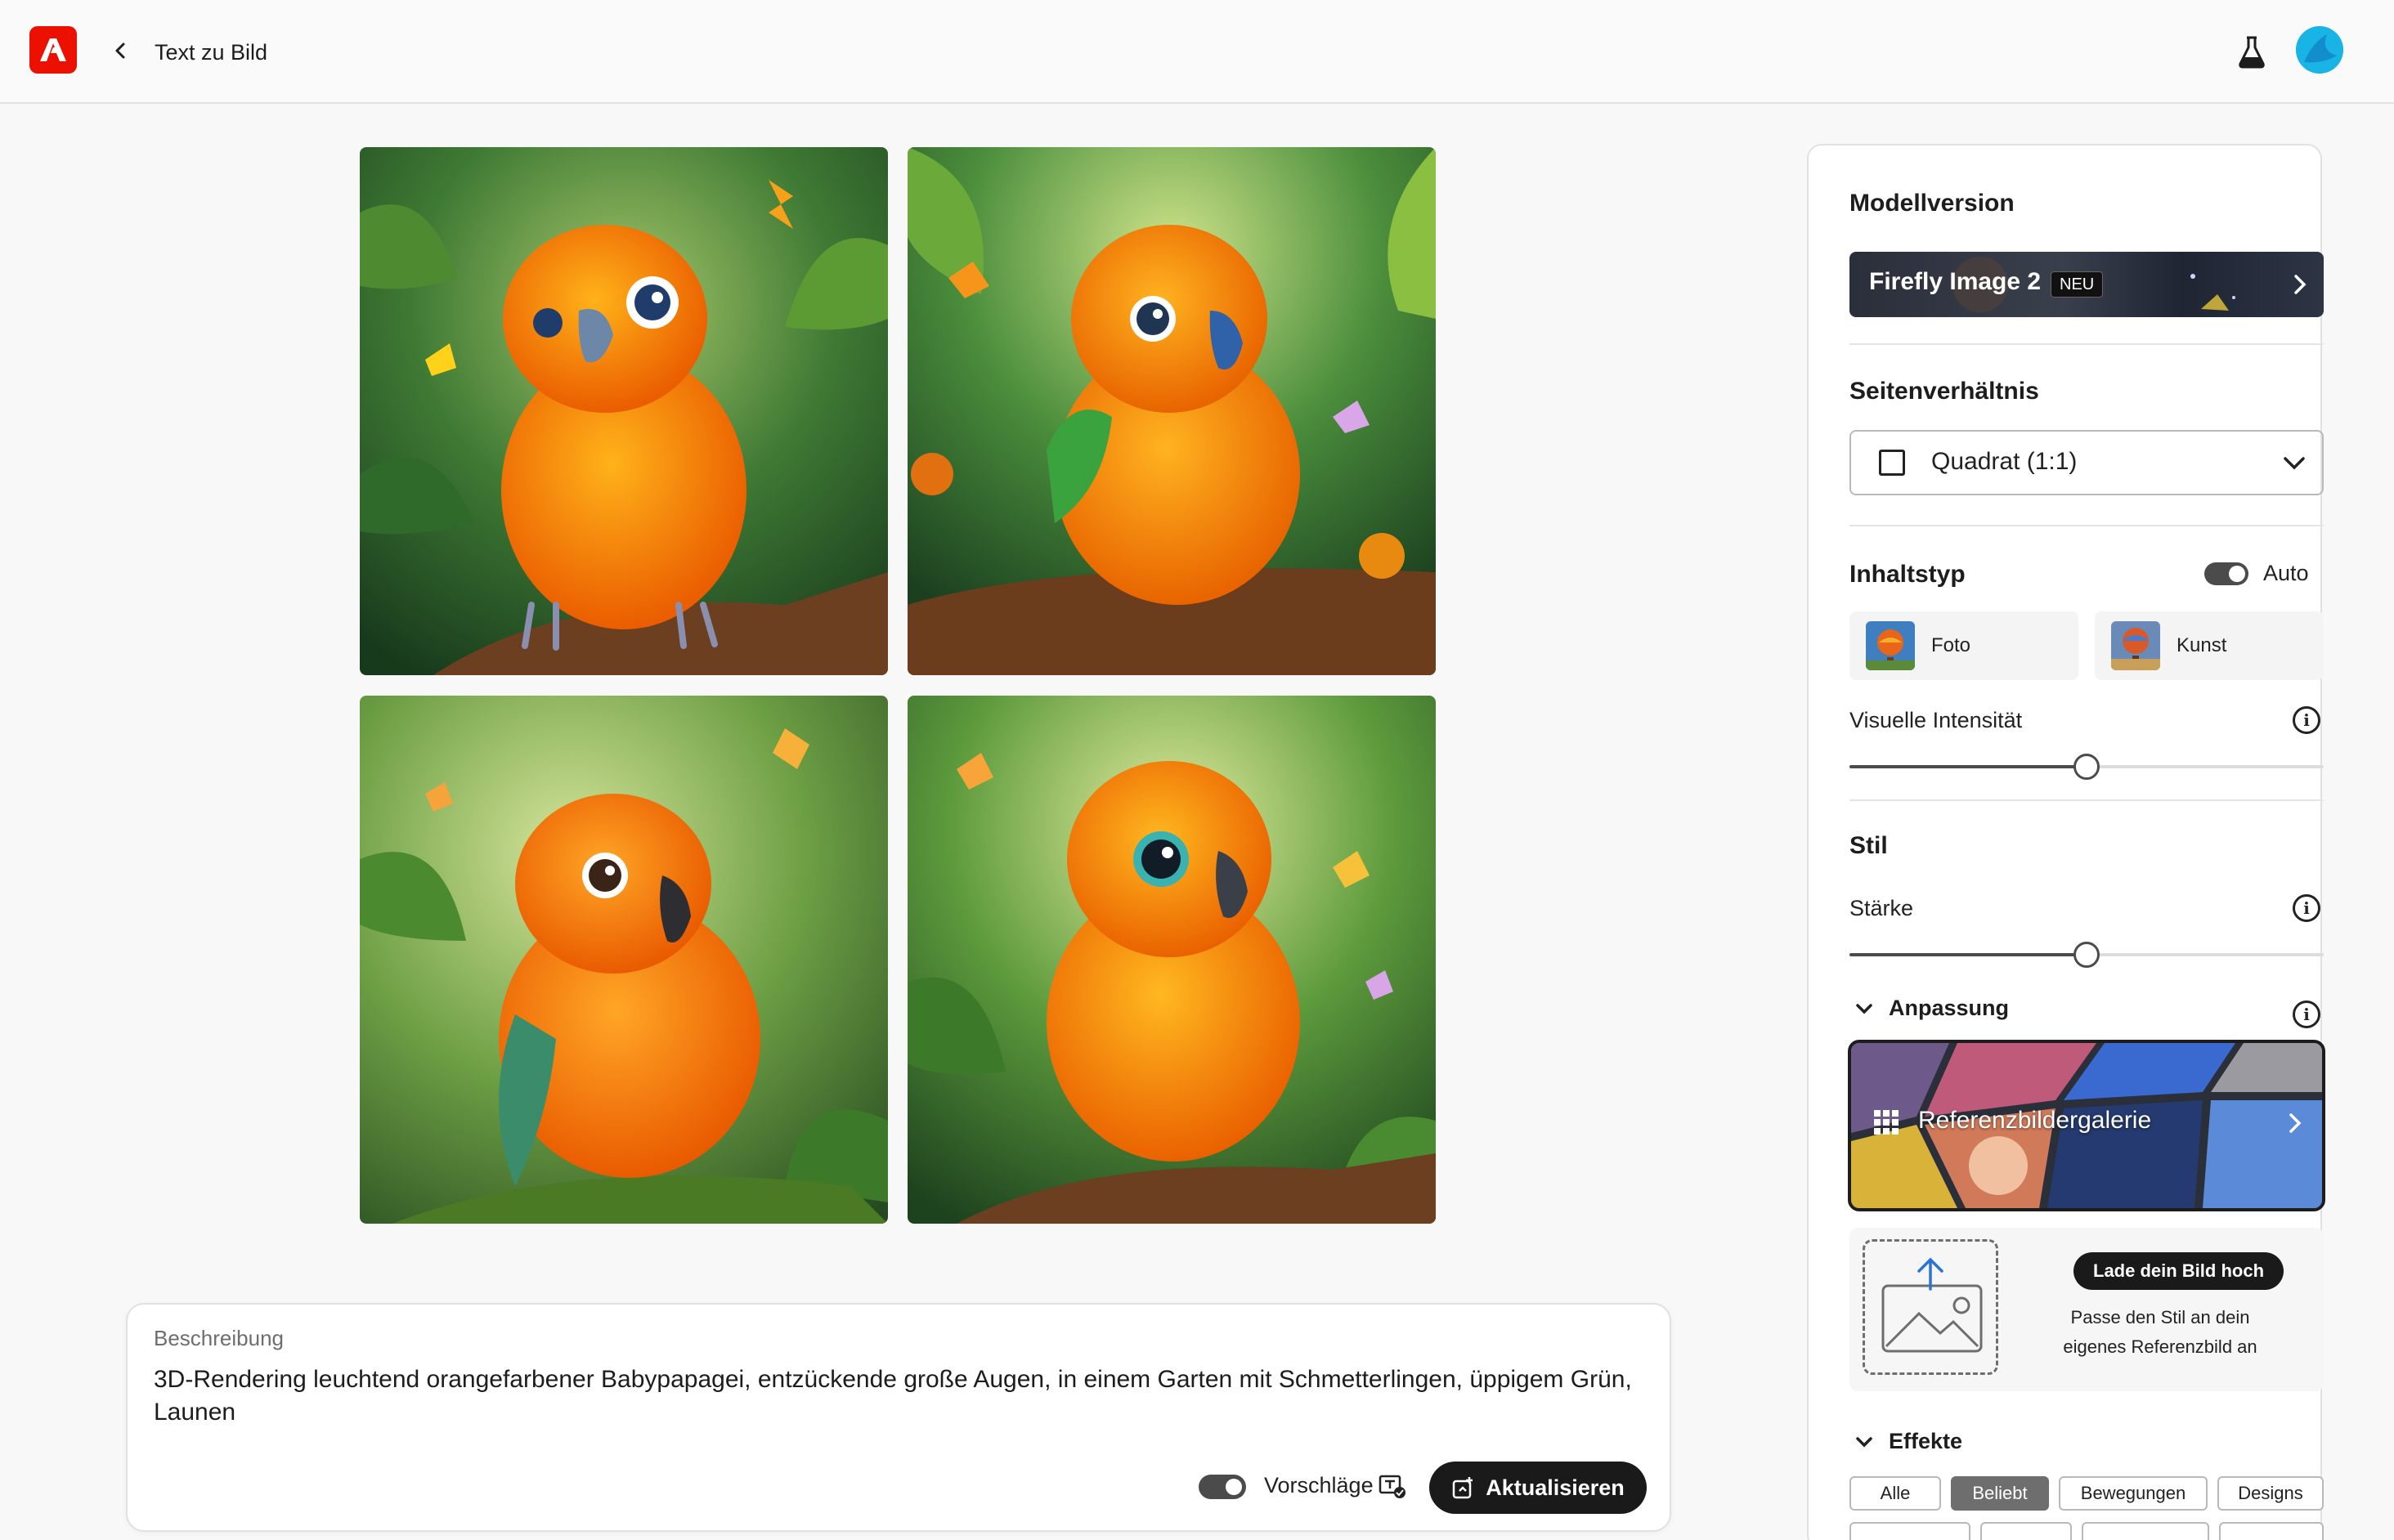  Describe the element at coordinates (2202, 645) in the screenshot. I see `content-type-art-label: Kunst` at that location.